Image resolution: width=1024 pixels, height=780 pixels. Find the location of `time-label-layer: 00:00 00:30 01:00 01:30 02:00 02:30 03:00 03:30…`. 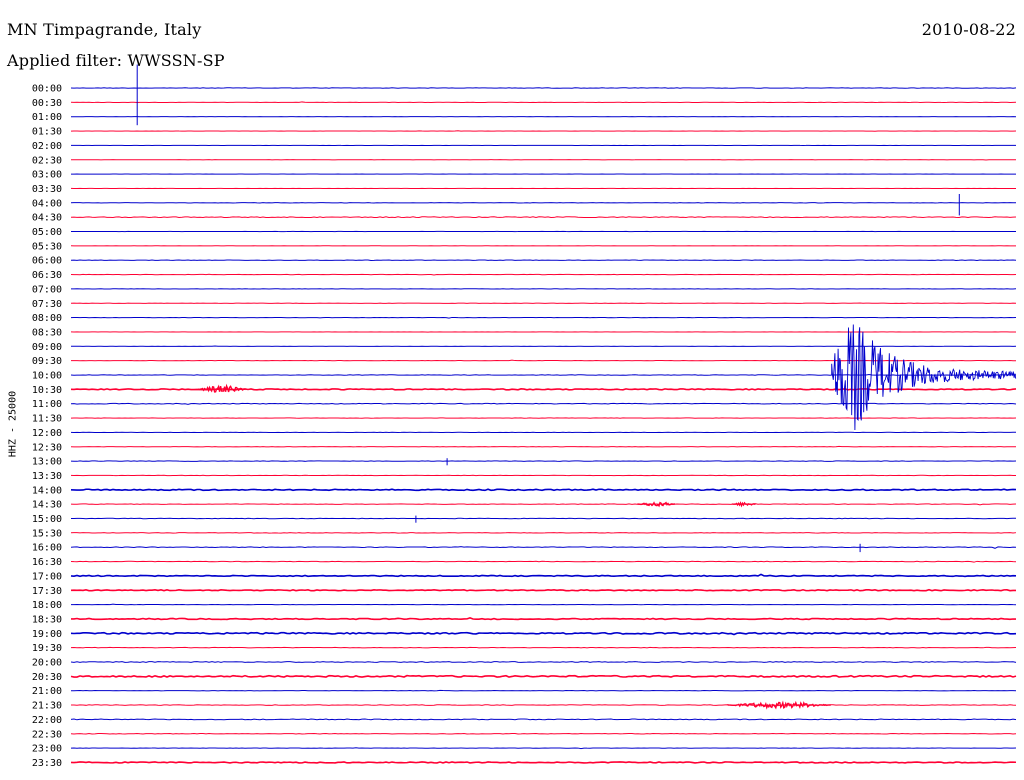

time-label-layer: 00:00 00:30 01:00 01:30 02:00 02:30 03:00 03:30… is located at coordinates (47, 426).